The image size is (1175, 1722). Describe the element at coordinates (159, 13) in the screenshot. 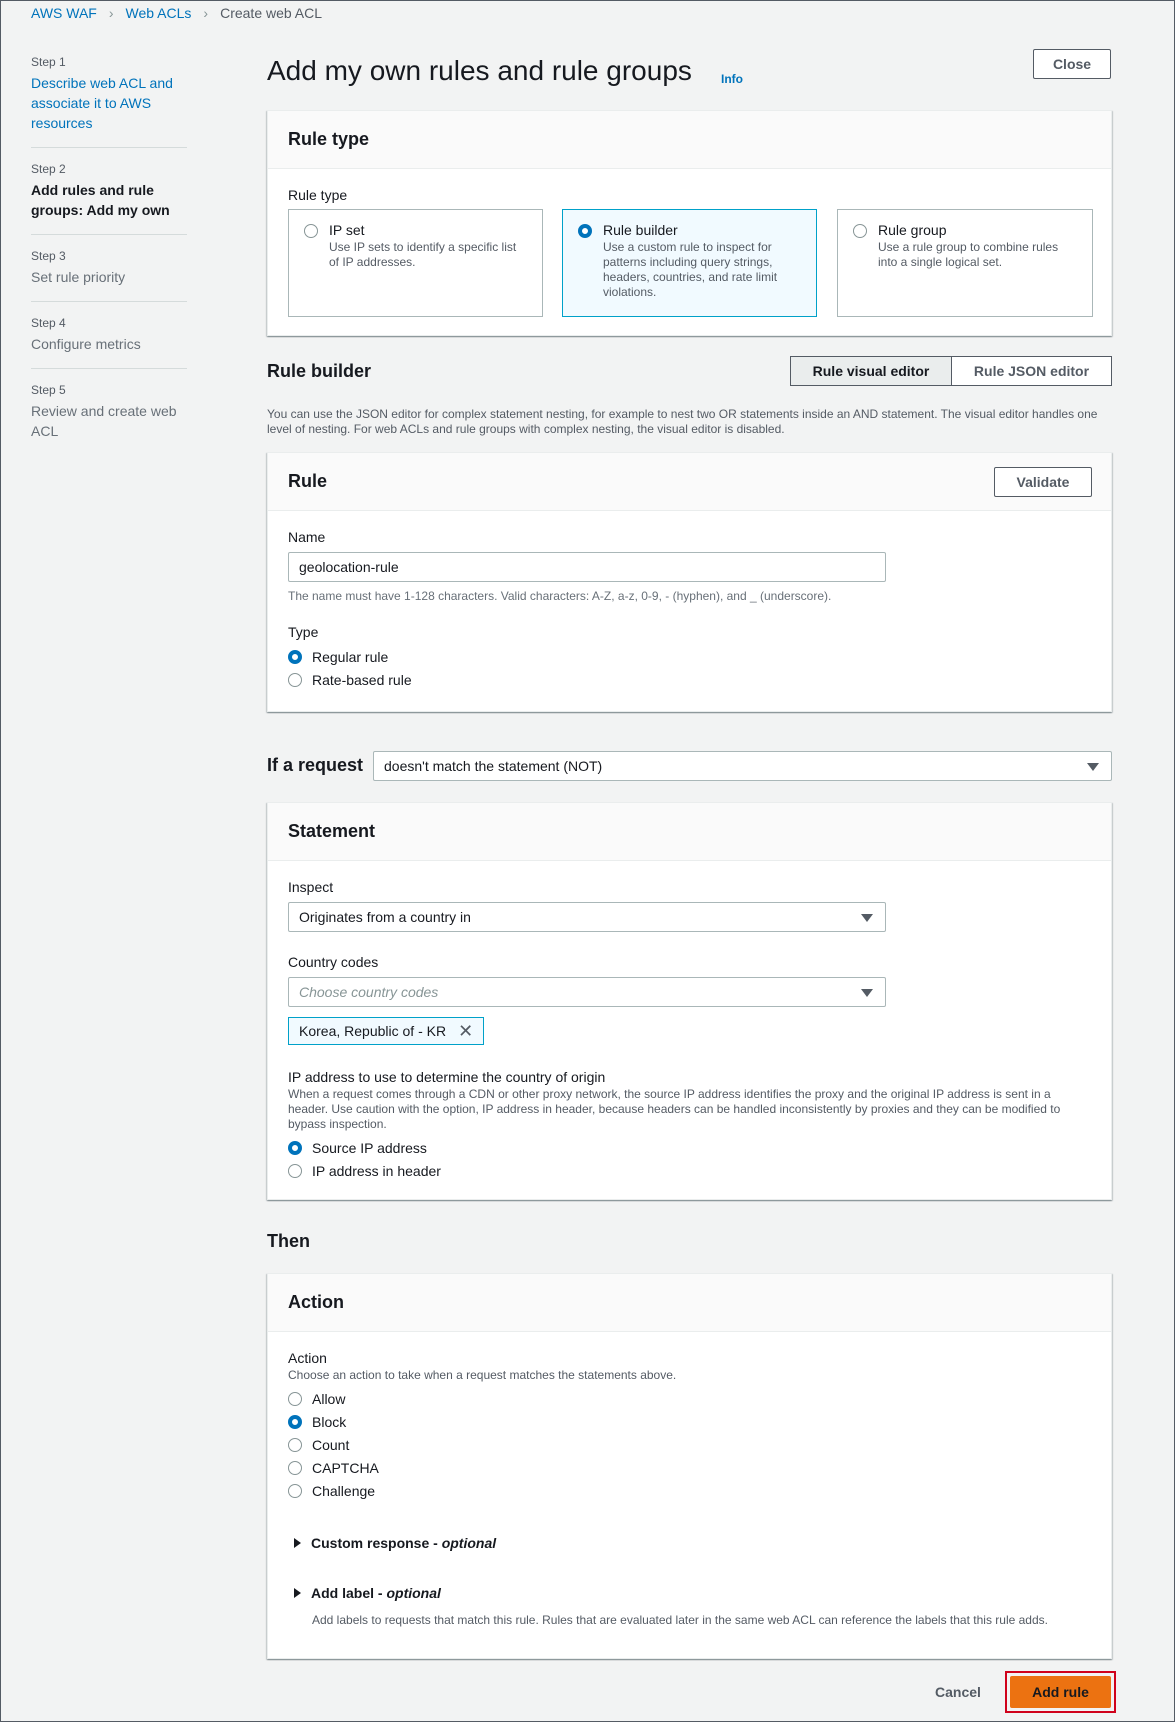

I see `breadcrumb-web-acls: Web ACLs` at that location.